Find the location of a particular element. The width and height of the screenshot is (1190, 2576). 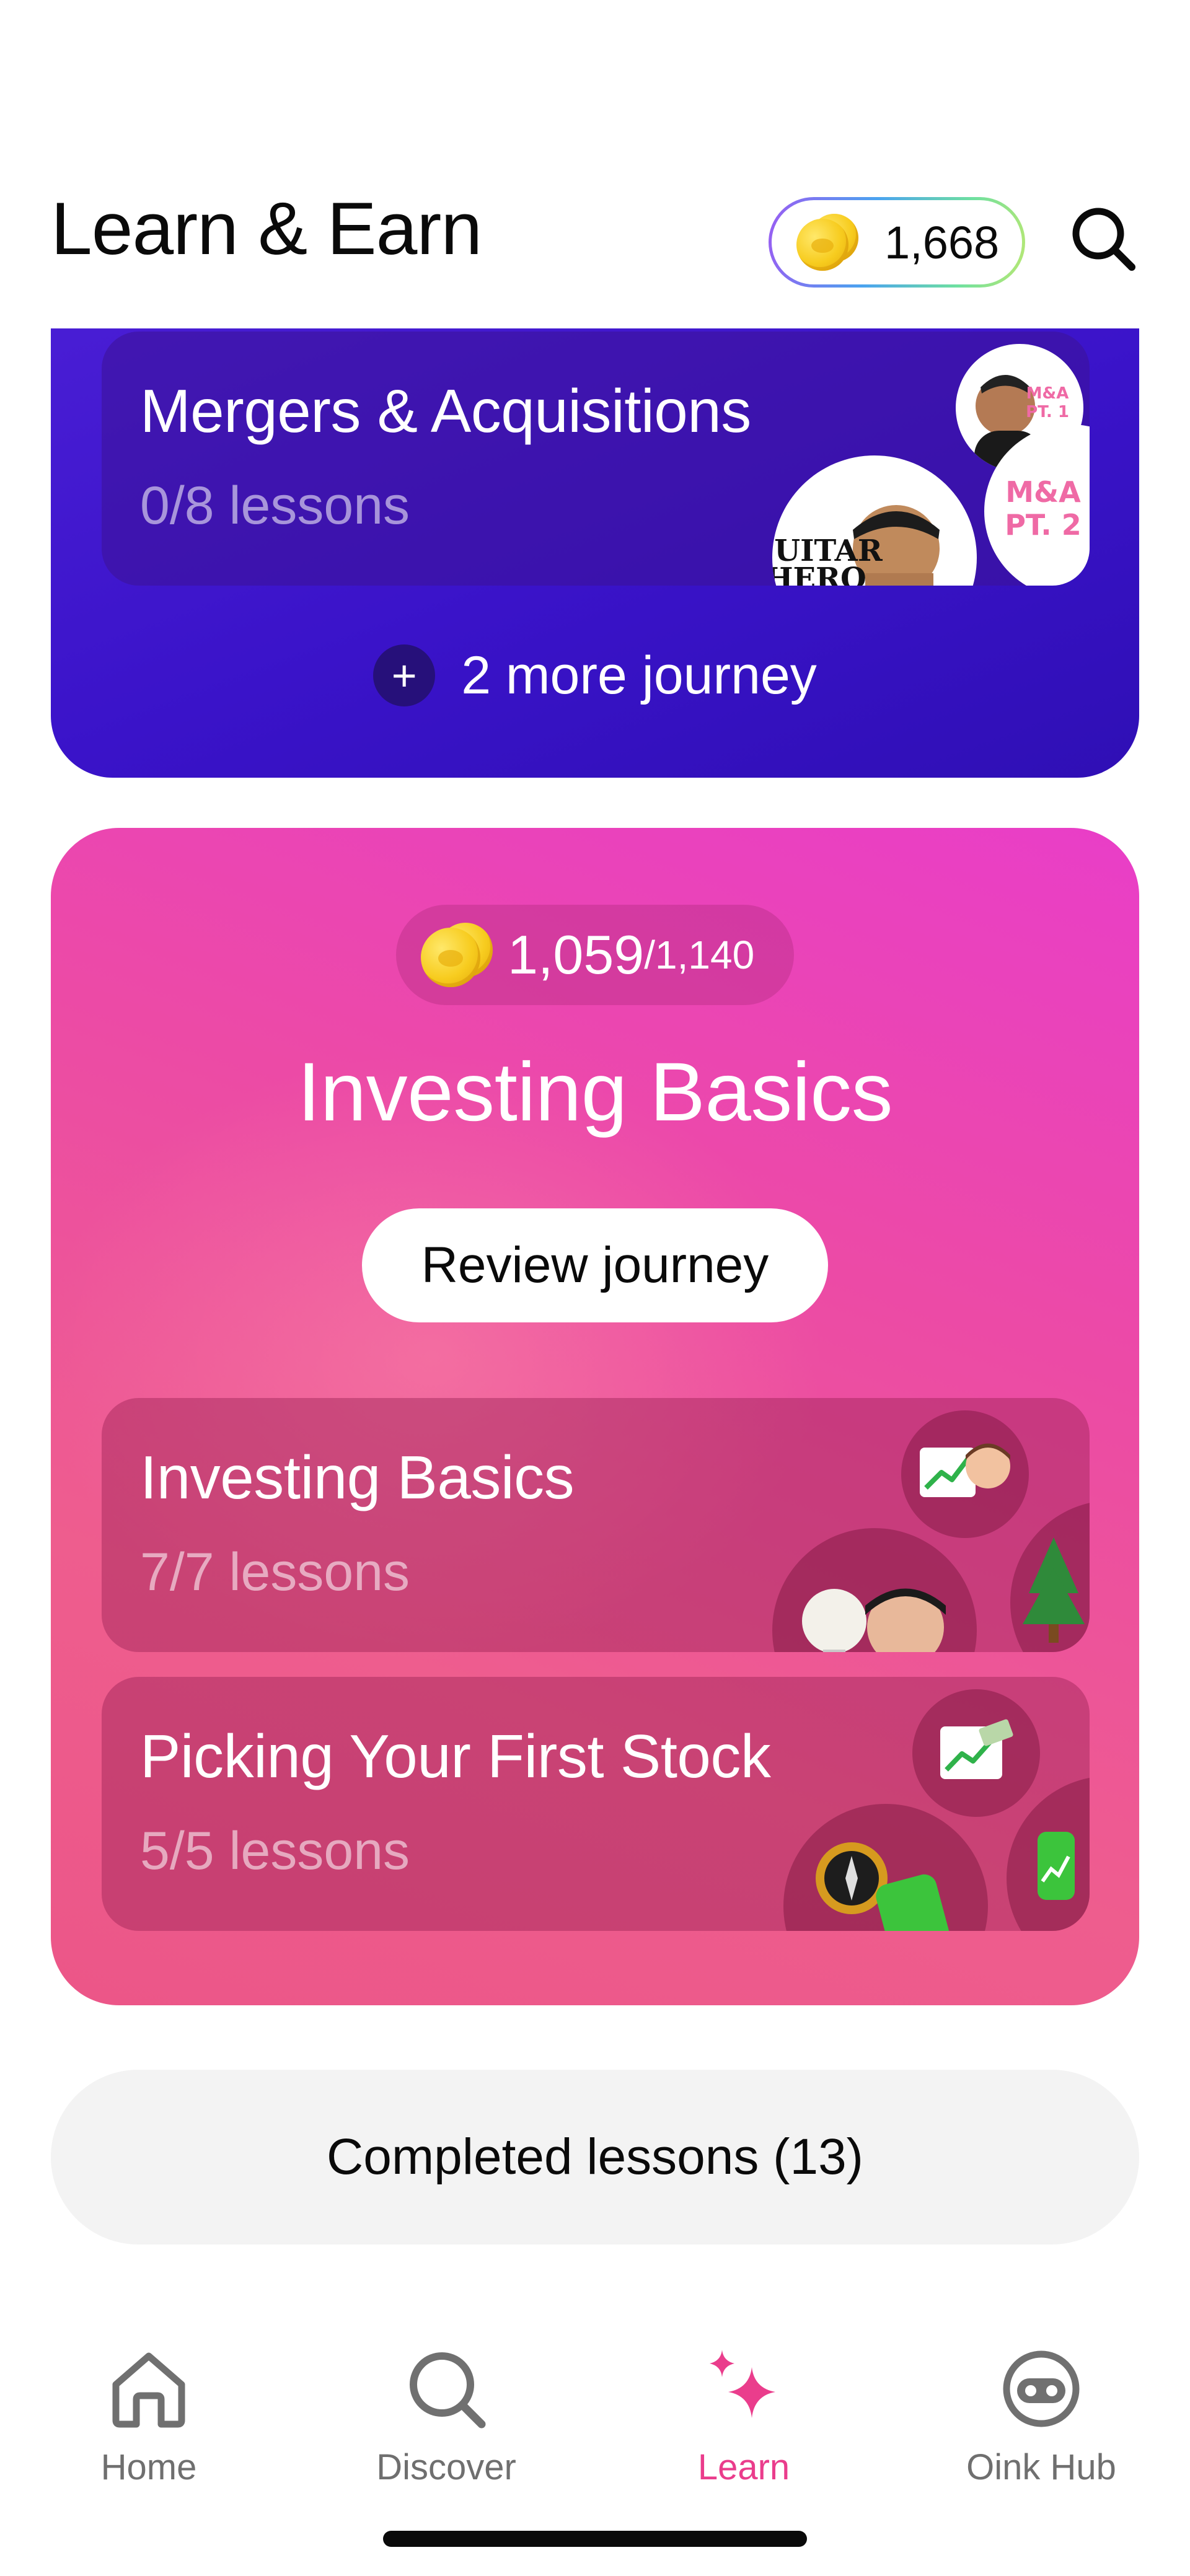

journey-progress: 0/8 lessons is located at coordinates (275, 506).